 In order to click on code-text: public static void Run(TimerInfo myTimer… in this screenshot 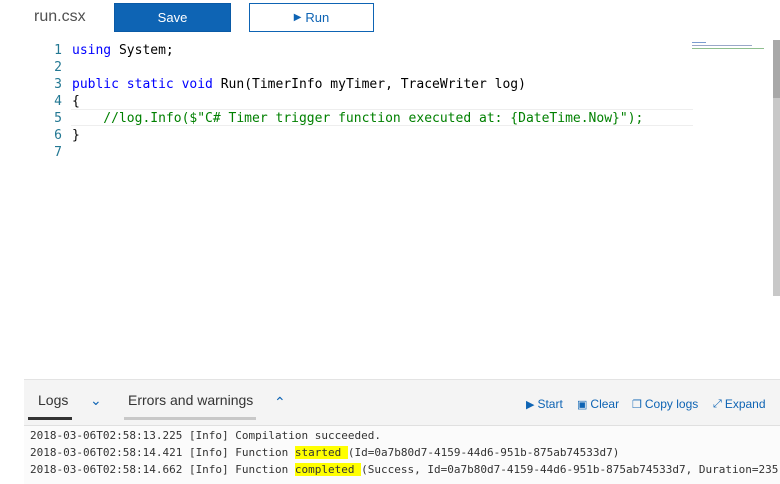, I will do `click(299, 84)`.